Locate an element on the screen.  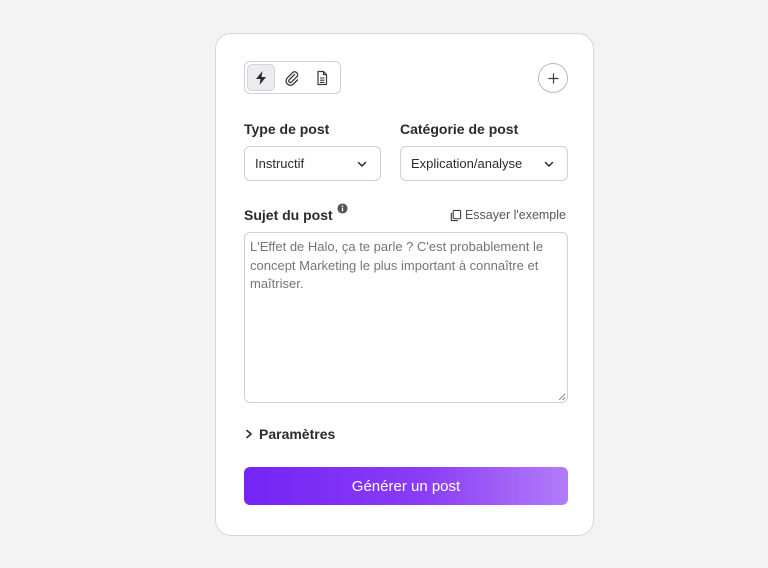
try-example-link: Essayer l'exemple is located at coordinates (507, 215).